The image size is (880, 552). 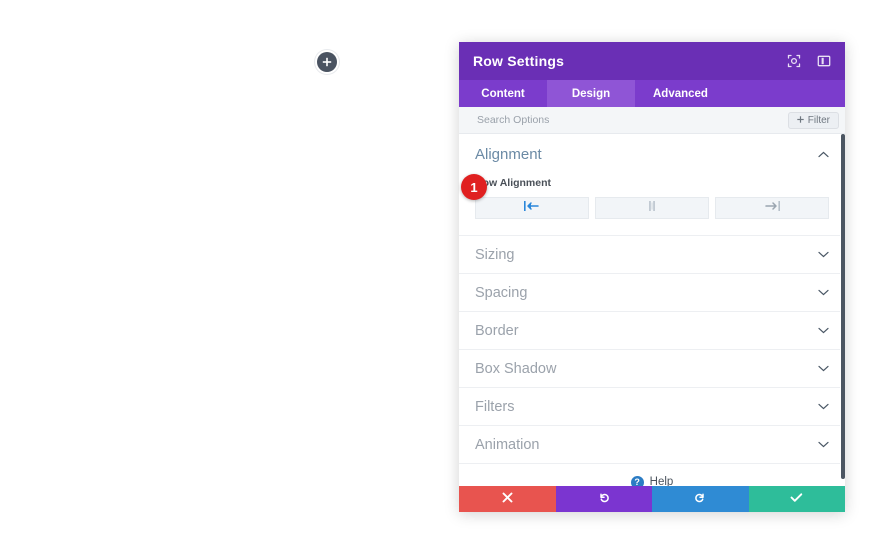 I want to click on section-alignment: Alignment Row Alignment, so click(x=652, y=185).